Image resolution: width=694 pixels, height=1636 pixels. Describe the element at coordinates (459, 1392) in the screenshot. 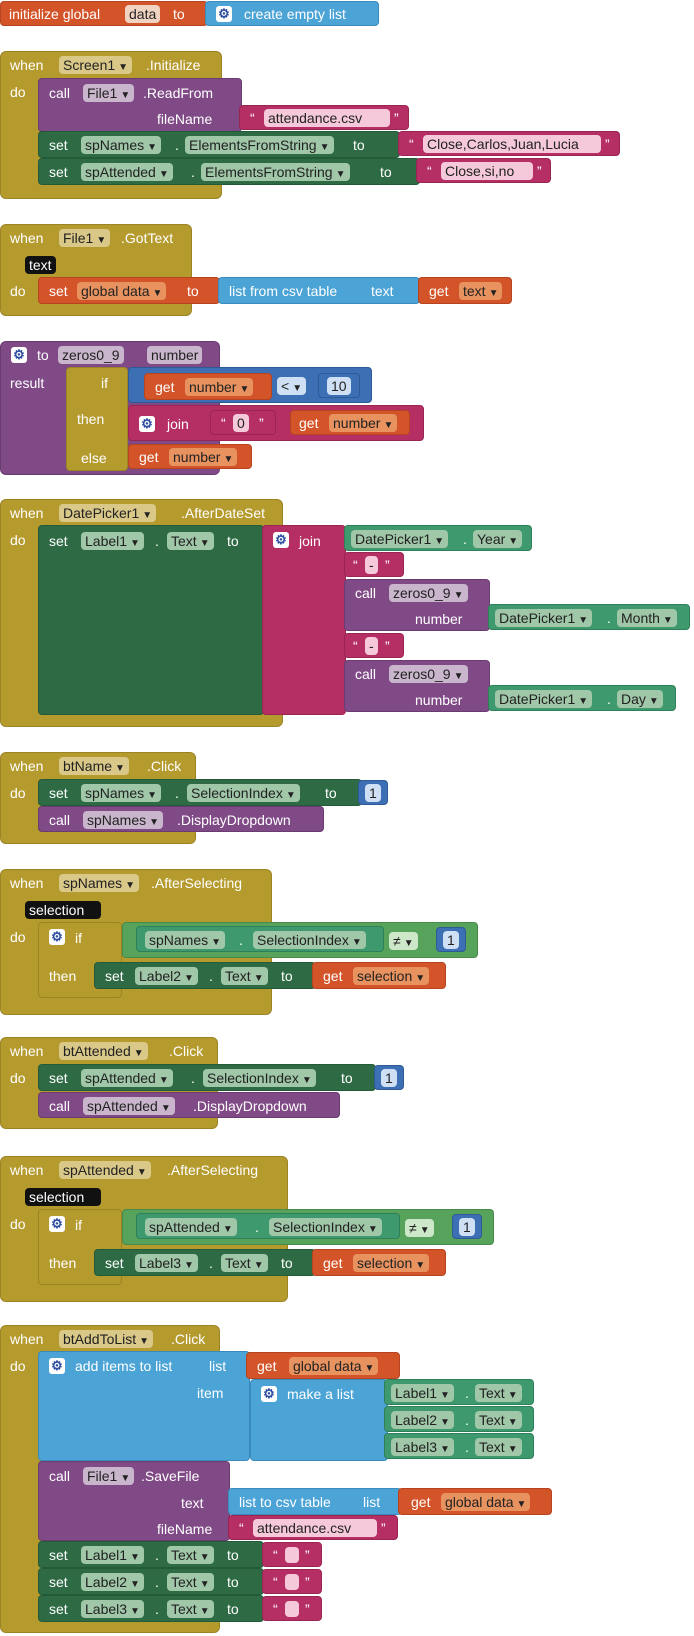

I see `label1-text-getter: Label1 ▼ . Text ▼` at that location.